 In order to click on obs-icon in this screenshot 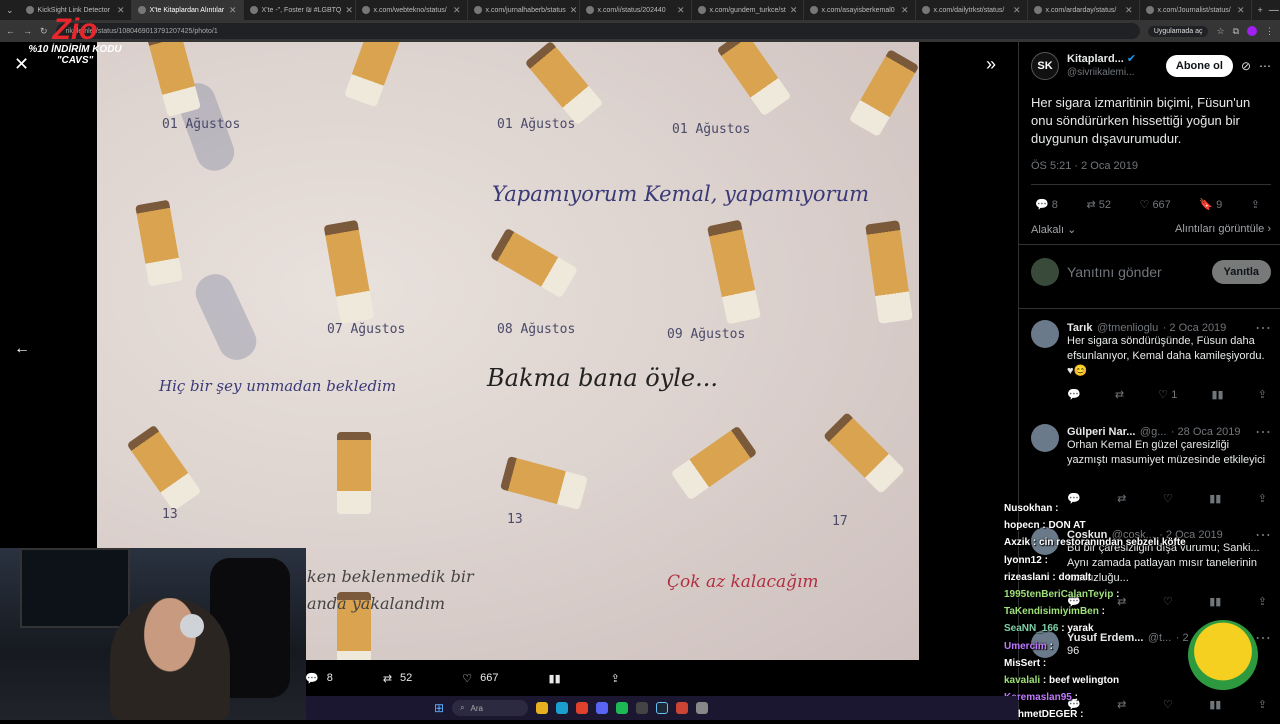, I will do `click(642, 708)`.